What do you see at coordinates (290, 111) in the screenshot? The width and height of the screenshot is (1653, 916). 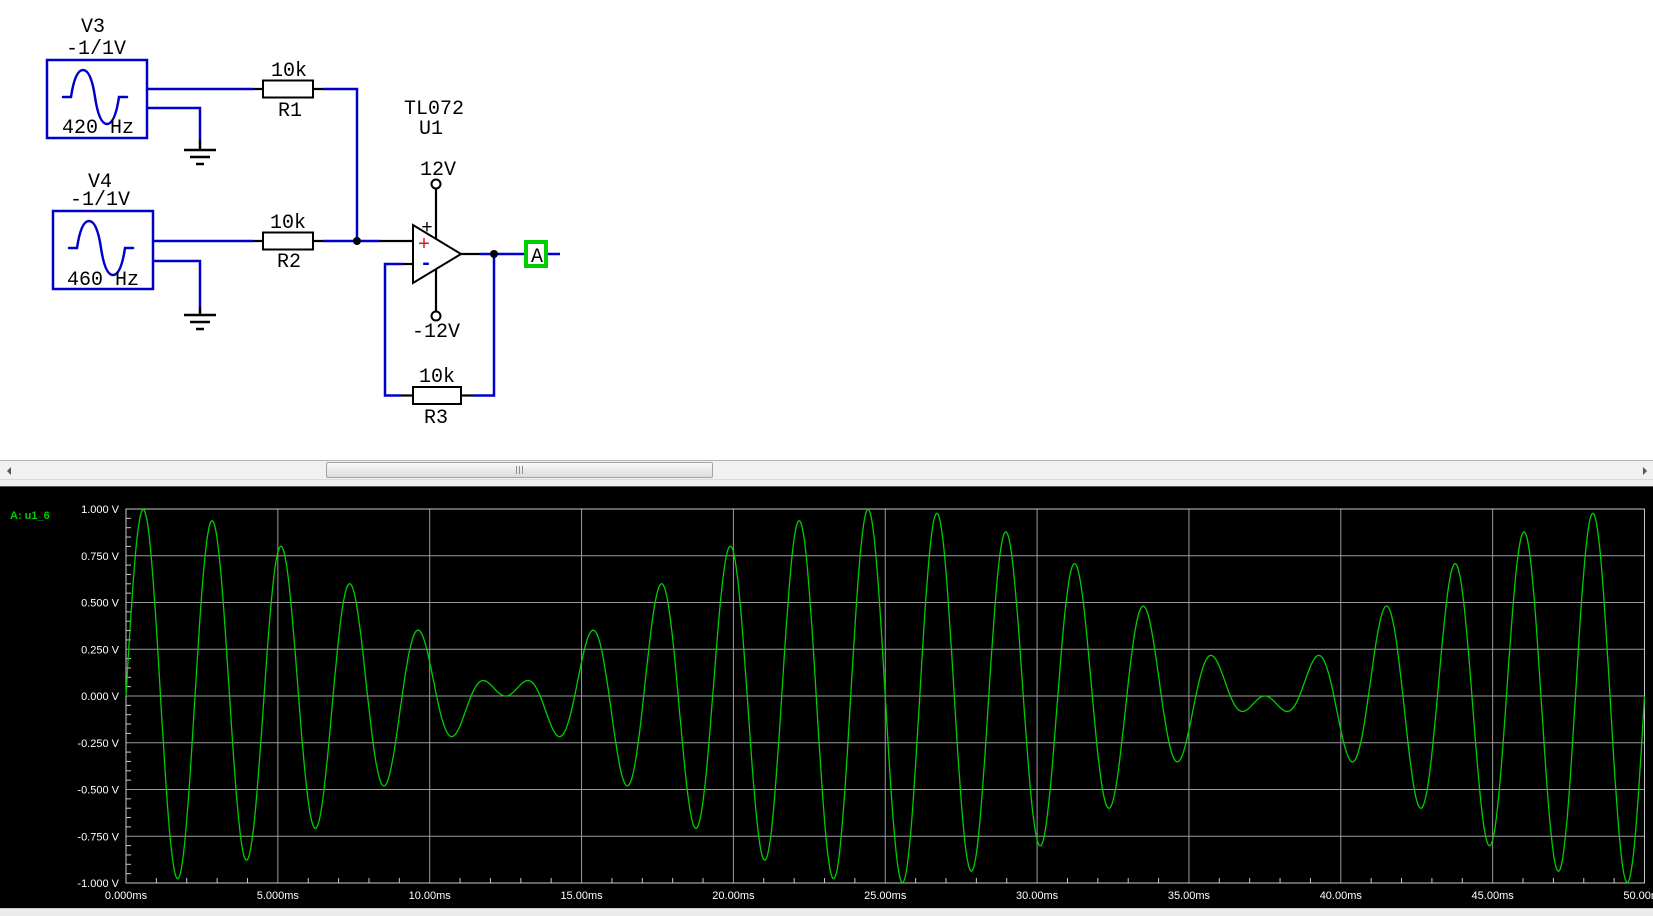 I see `r1-name-label: R1` at bounding box center [290, 111].